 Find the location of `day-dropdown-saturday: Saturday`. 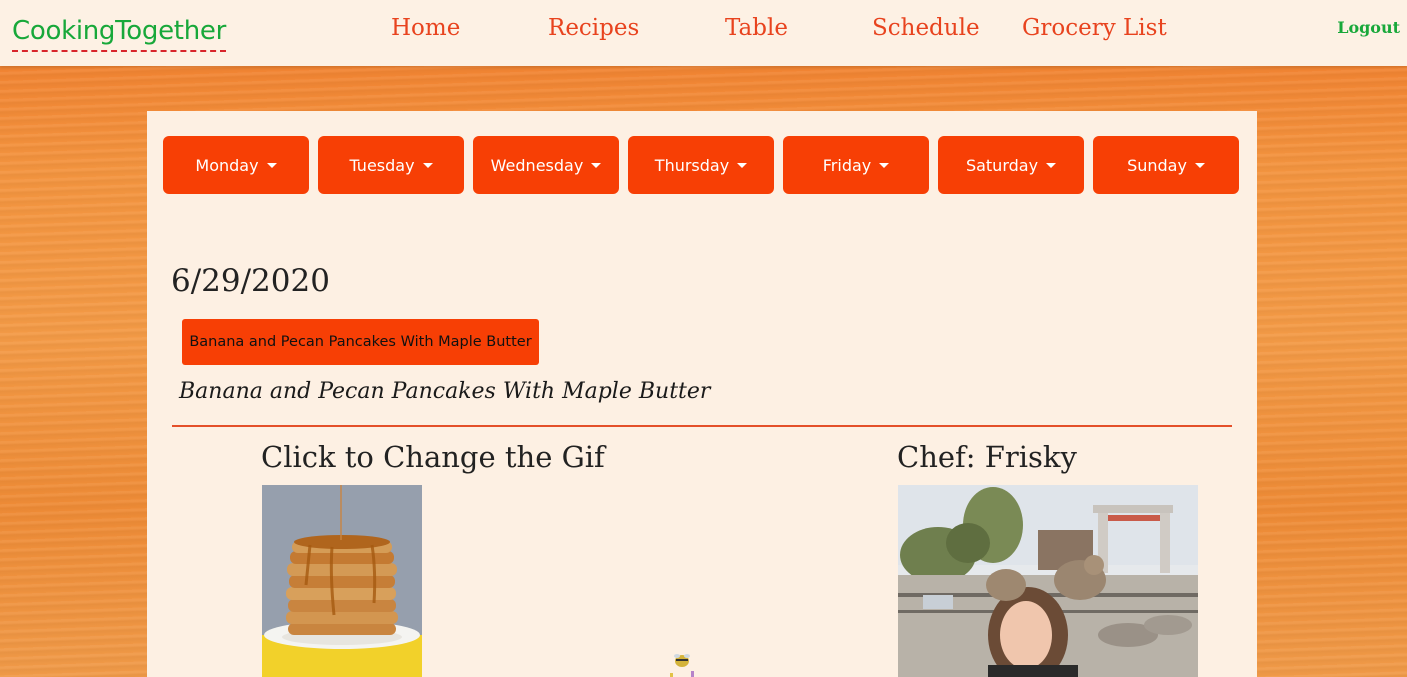

day-dropdown-saturday: Saturday is located at coordinates (1011, 165).